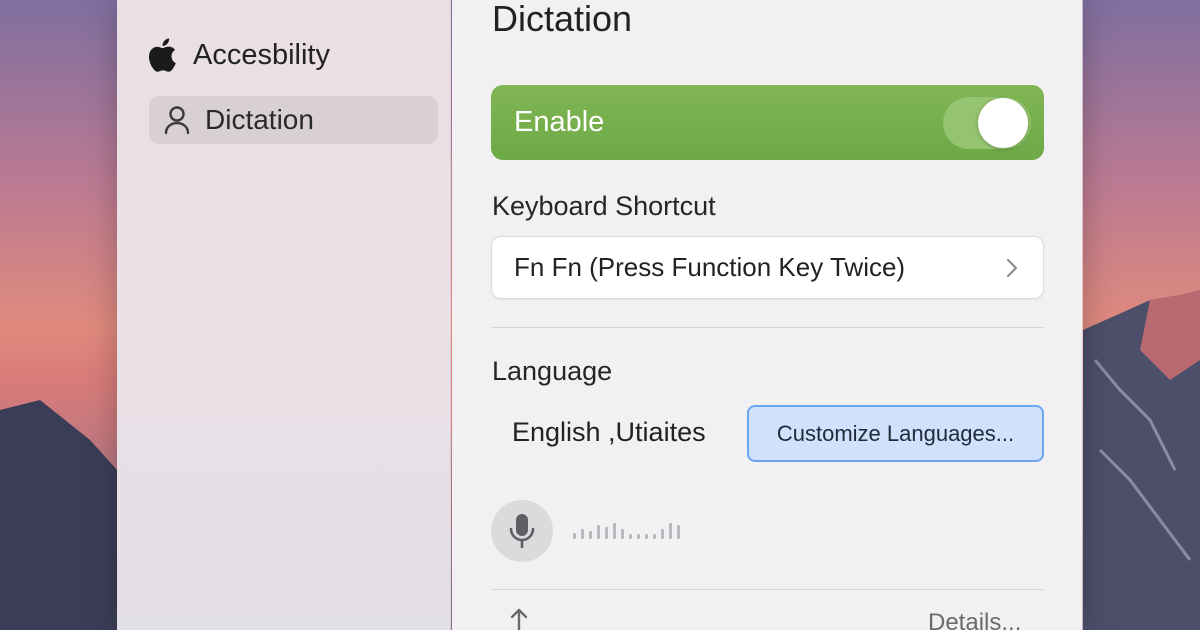 Image resolution: width=1200 pixels, height=630 pixels. What do you see at coordinates (609, 432) in the screenshot?
I see `language-value: English ,Utiaites` at bounding box center [609, 432].